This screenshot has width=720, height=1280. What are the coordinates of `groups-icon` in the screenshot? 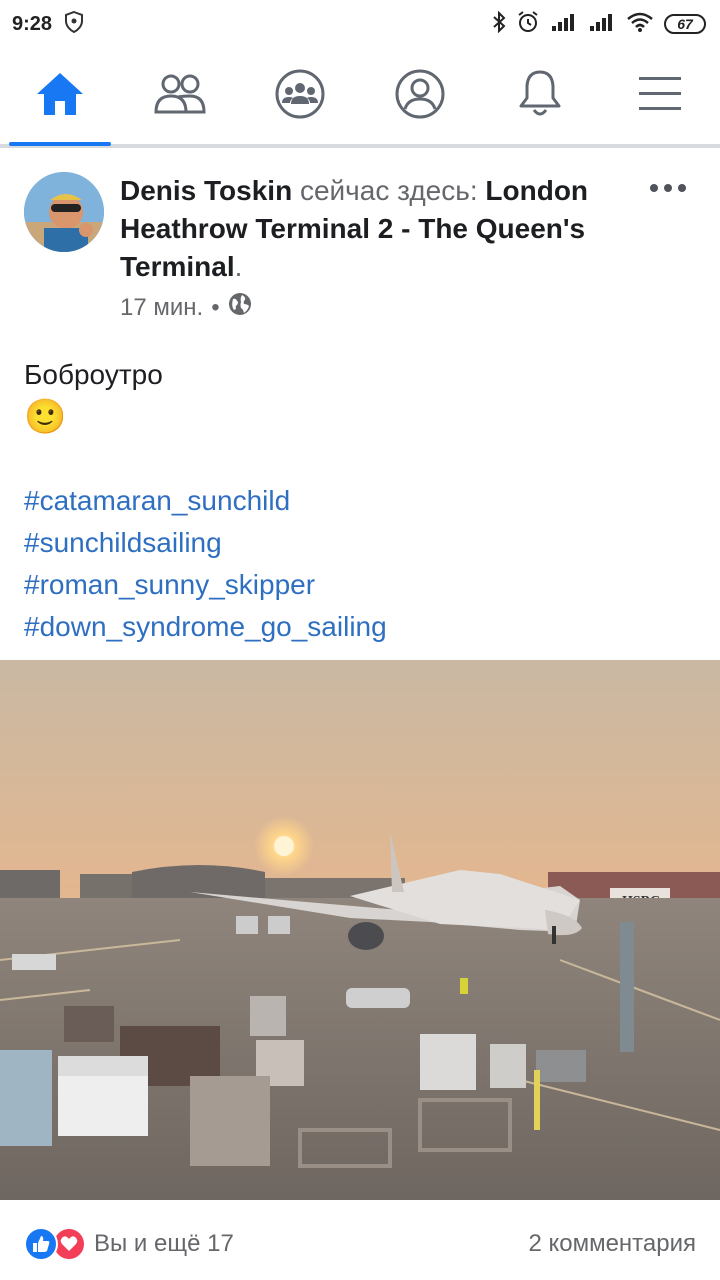 It's located at (300, 96).